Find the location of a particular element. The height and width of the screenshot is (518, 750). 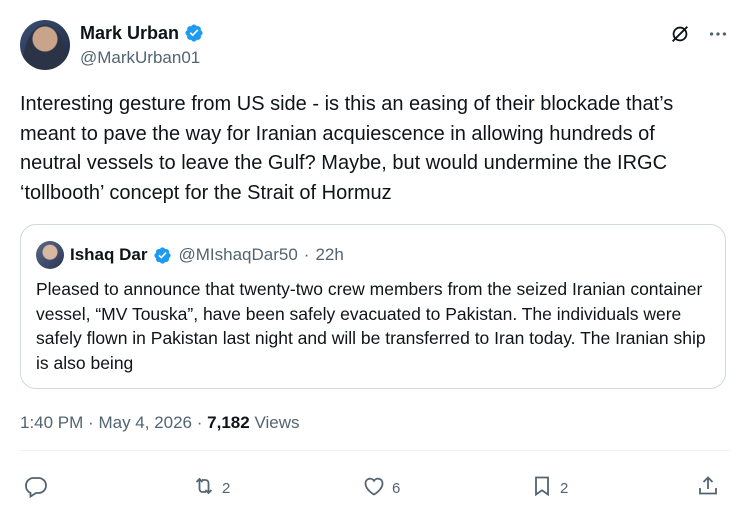

author-info: Mark Urban @MarkUrban01 is located at coordinates (142, 46).